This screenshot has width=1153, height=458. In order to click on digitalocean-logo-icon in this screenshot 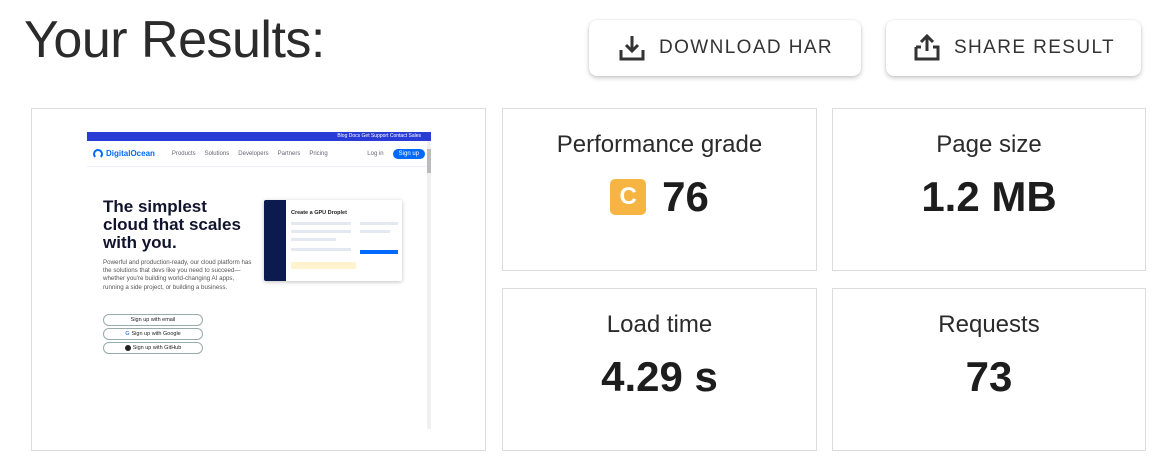, I will do `click(98, 153)`.